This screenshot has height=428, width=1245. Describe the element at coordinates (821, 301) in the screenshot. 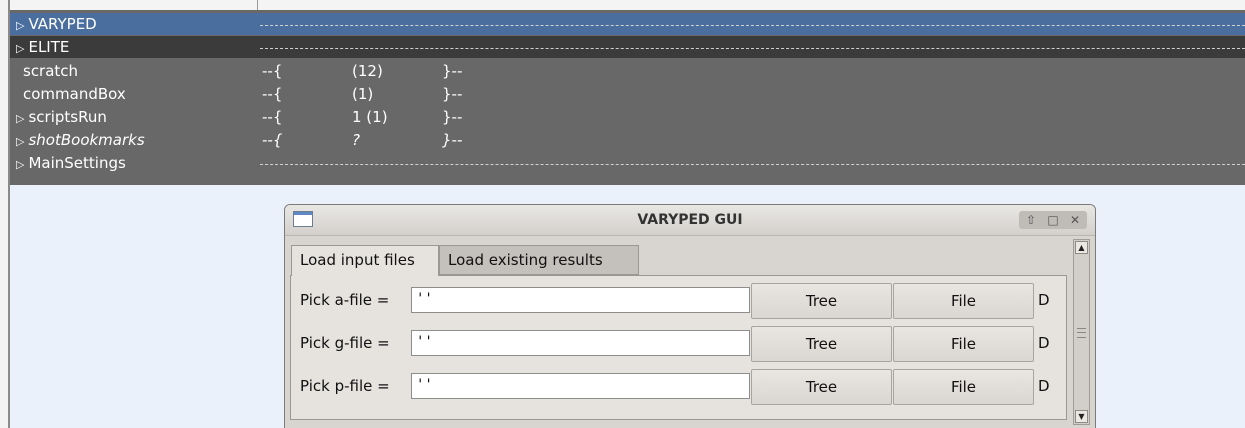

I see `a-file-tree-button: Tree` at that location.